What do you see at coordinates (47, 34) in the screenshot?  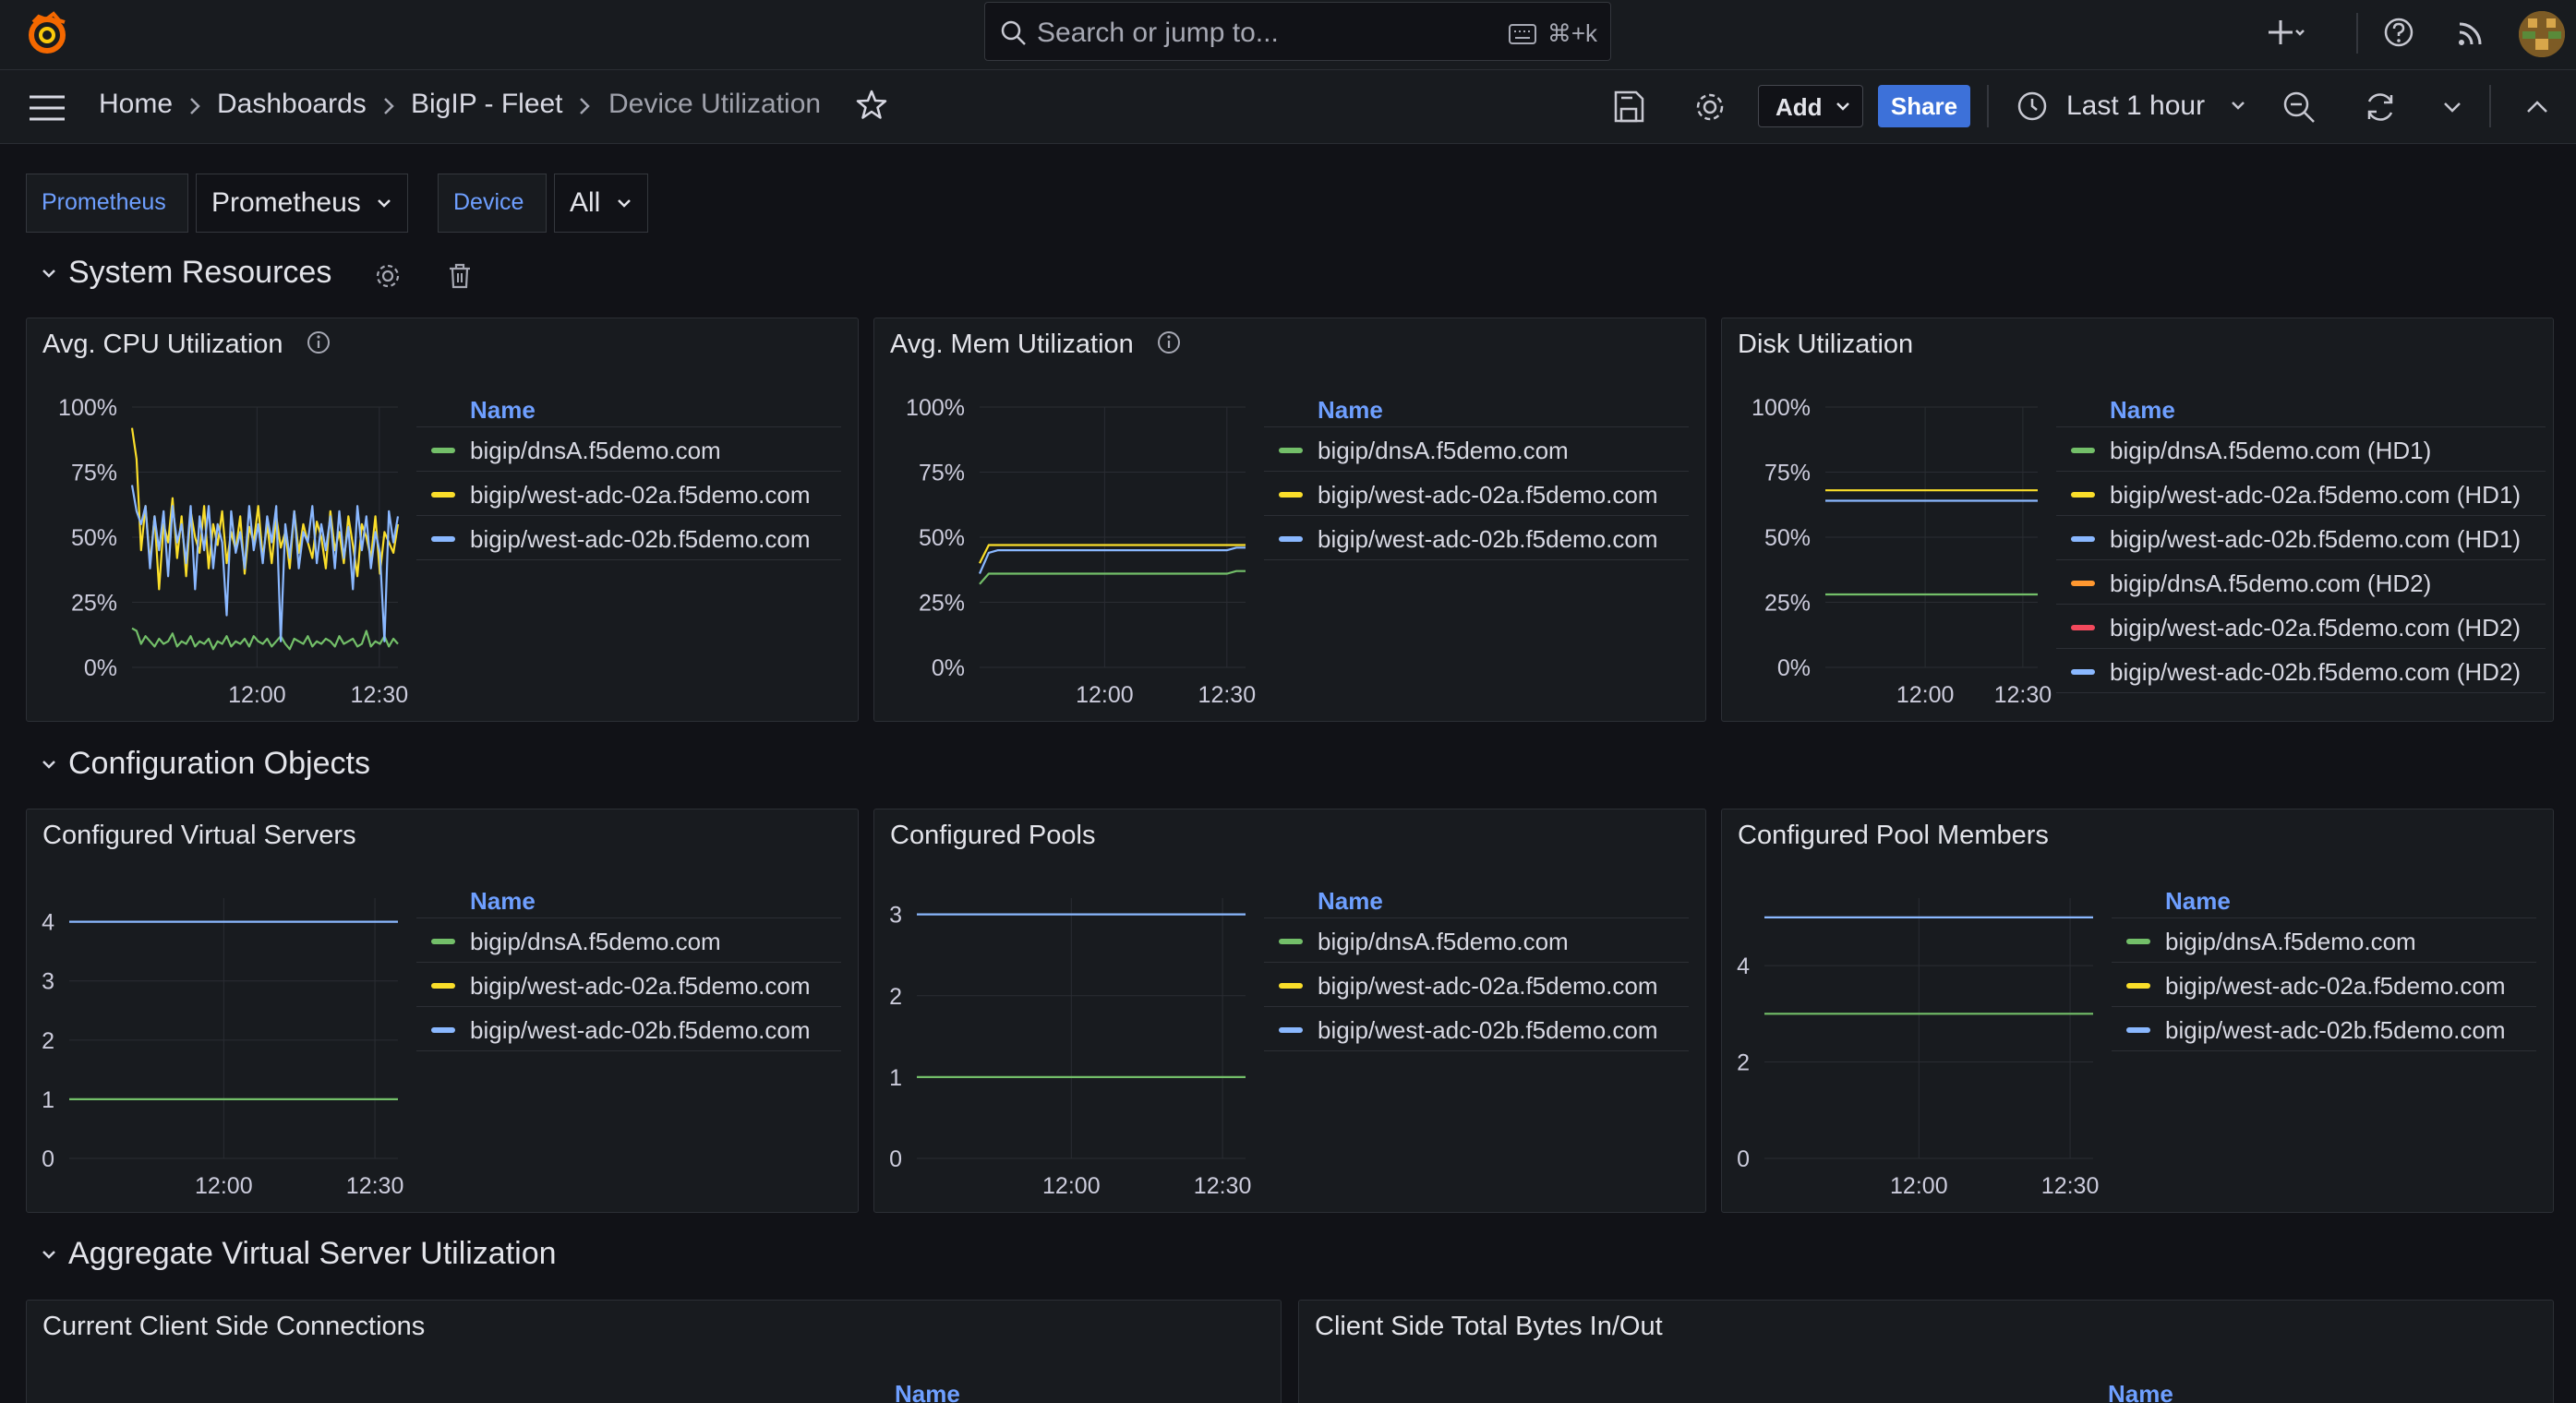 I see `grafana-logo-icon` at bounding box center [47, 34].